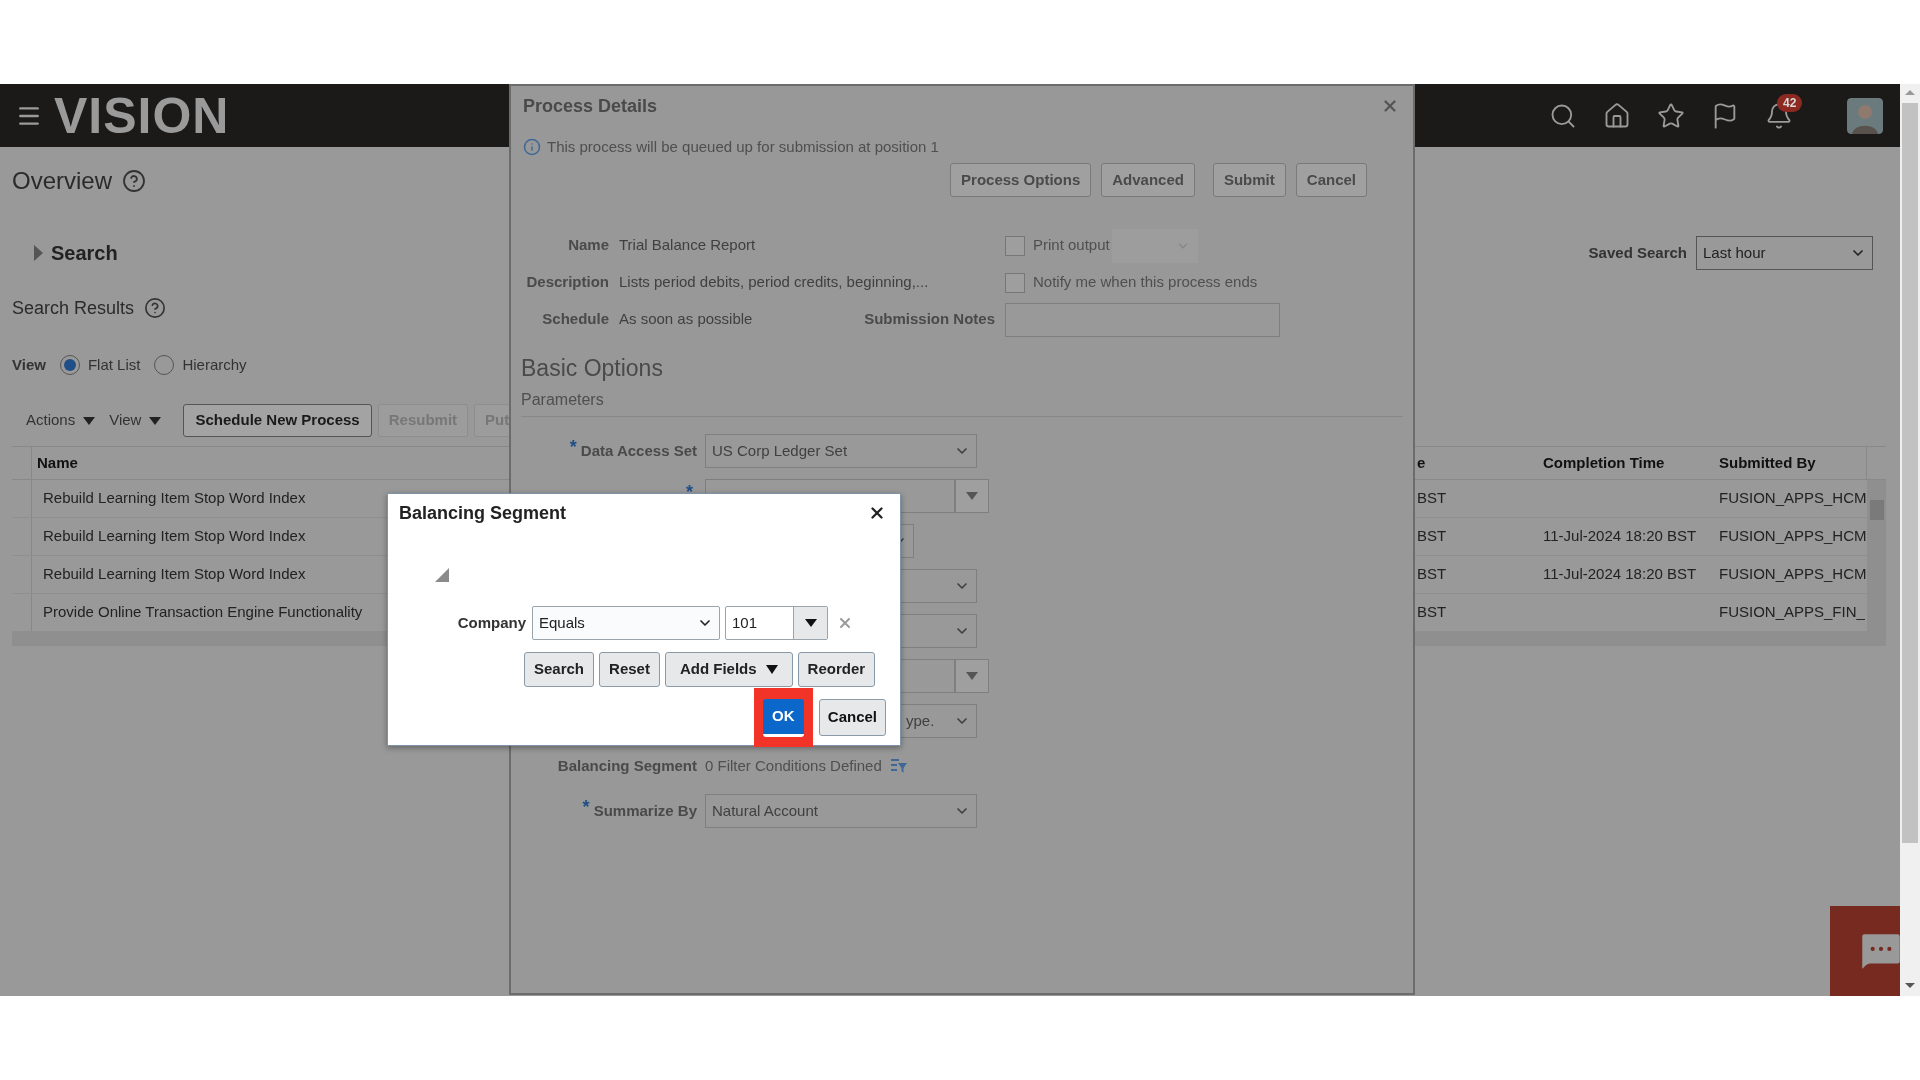 The width and height of the screenshot is (1920, 1080). I want to click on page-title: Overview, so click(62, 181).